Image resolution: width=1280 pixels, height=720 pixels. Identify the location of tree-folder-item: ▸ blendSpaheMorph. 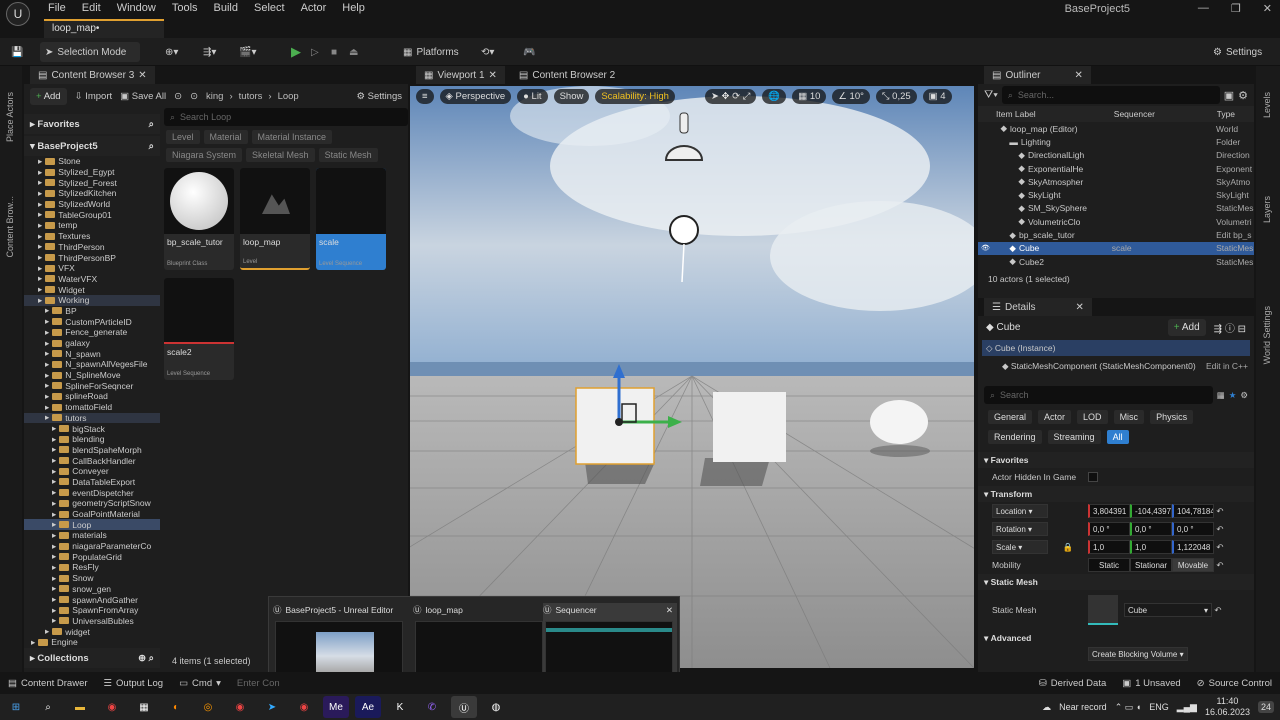
(92, 450).